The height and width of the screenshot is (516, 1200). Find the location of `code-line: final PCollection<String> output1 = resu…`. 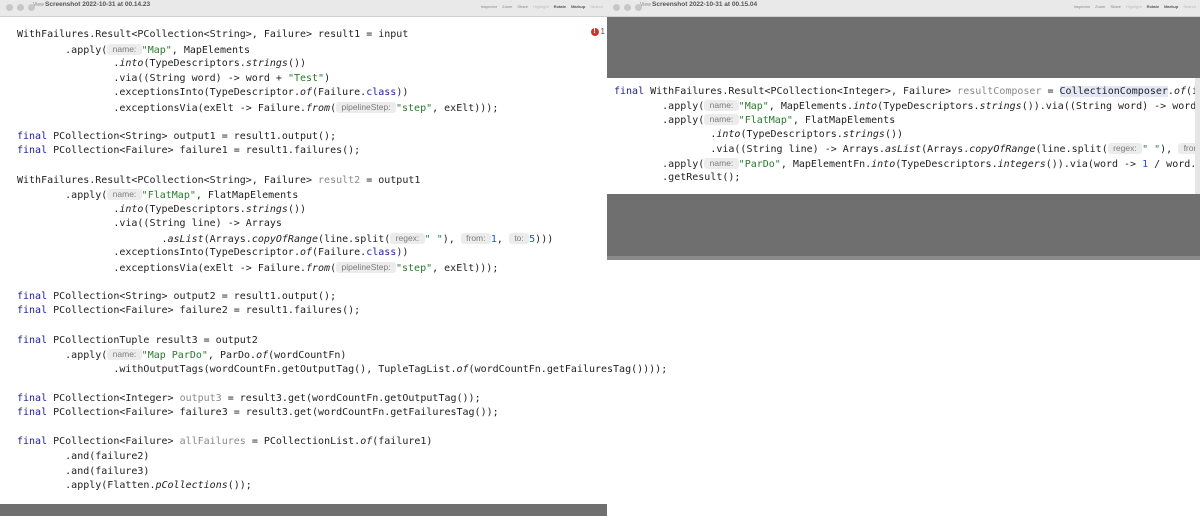

code-line: final PCollection<String> output1 = resu… is located at coordinates (176, 137).